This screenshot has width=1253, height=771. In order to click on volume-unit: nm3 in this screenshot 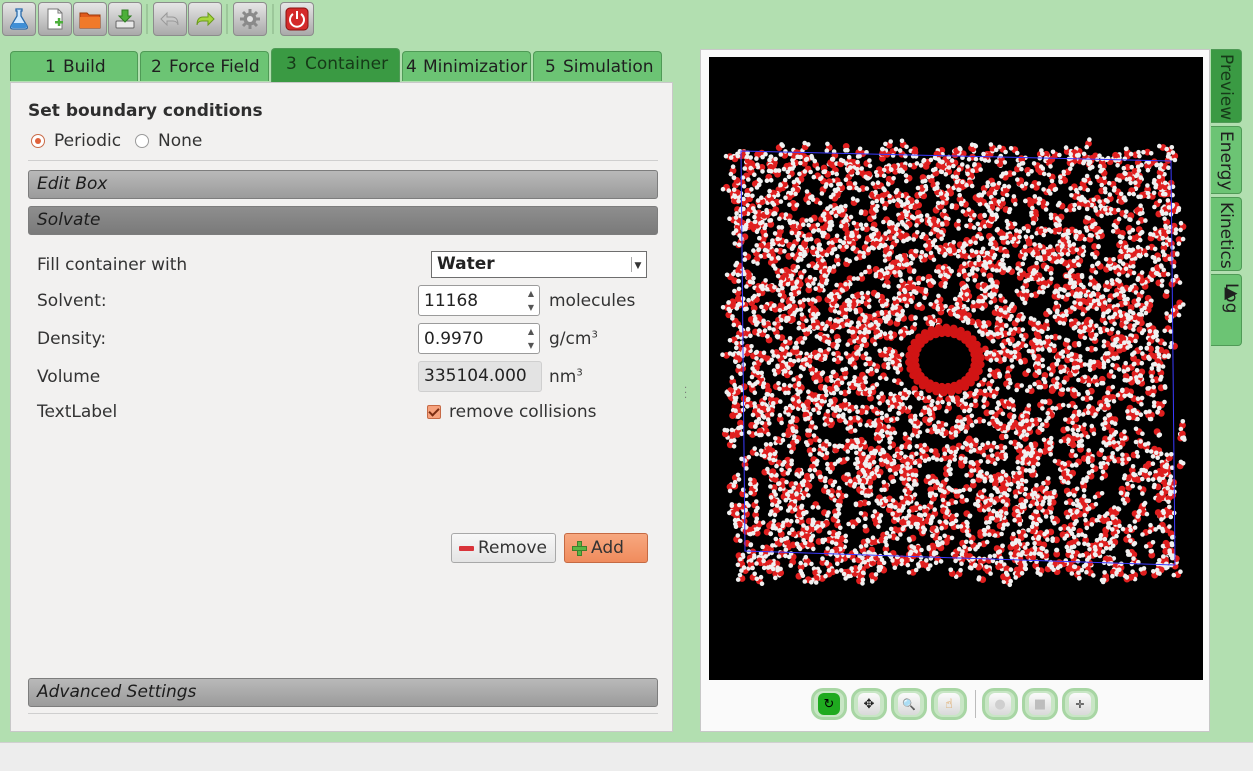, I will do `click(566, 377)`.